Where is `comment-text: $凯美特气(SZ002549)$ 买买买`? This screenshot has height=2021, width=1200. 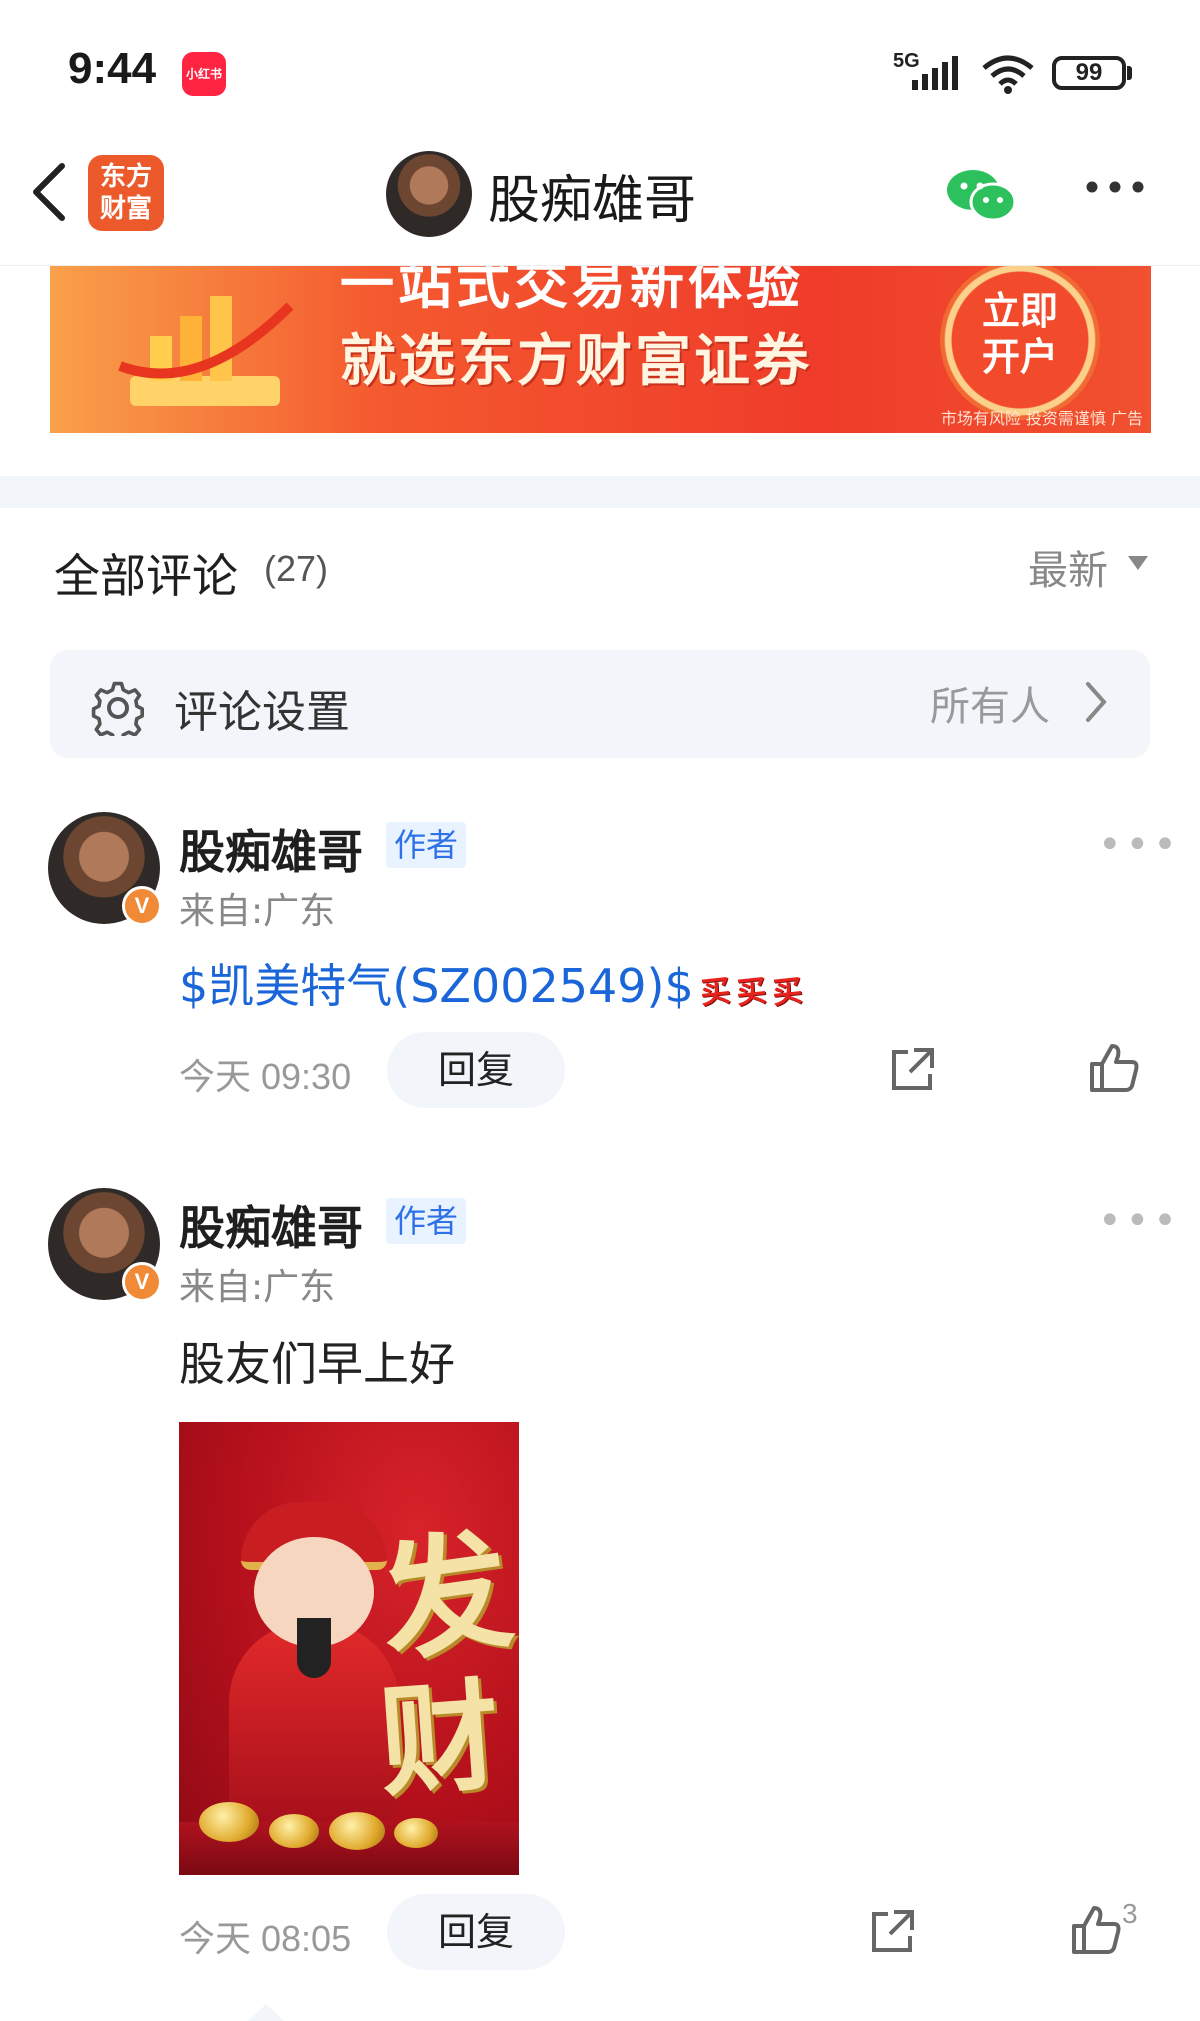
comment-text: $凯美特气(SZ002549)$ 买买买 is located at coordinates (491, 983).